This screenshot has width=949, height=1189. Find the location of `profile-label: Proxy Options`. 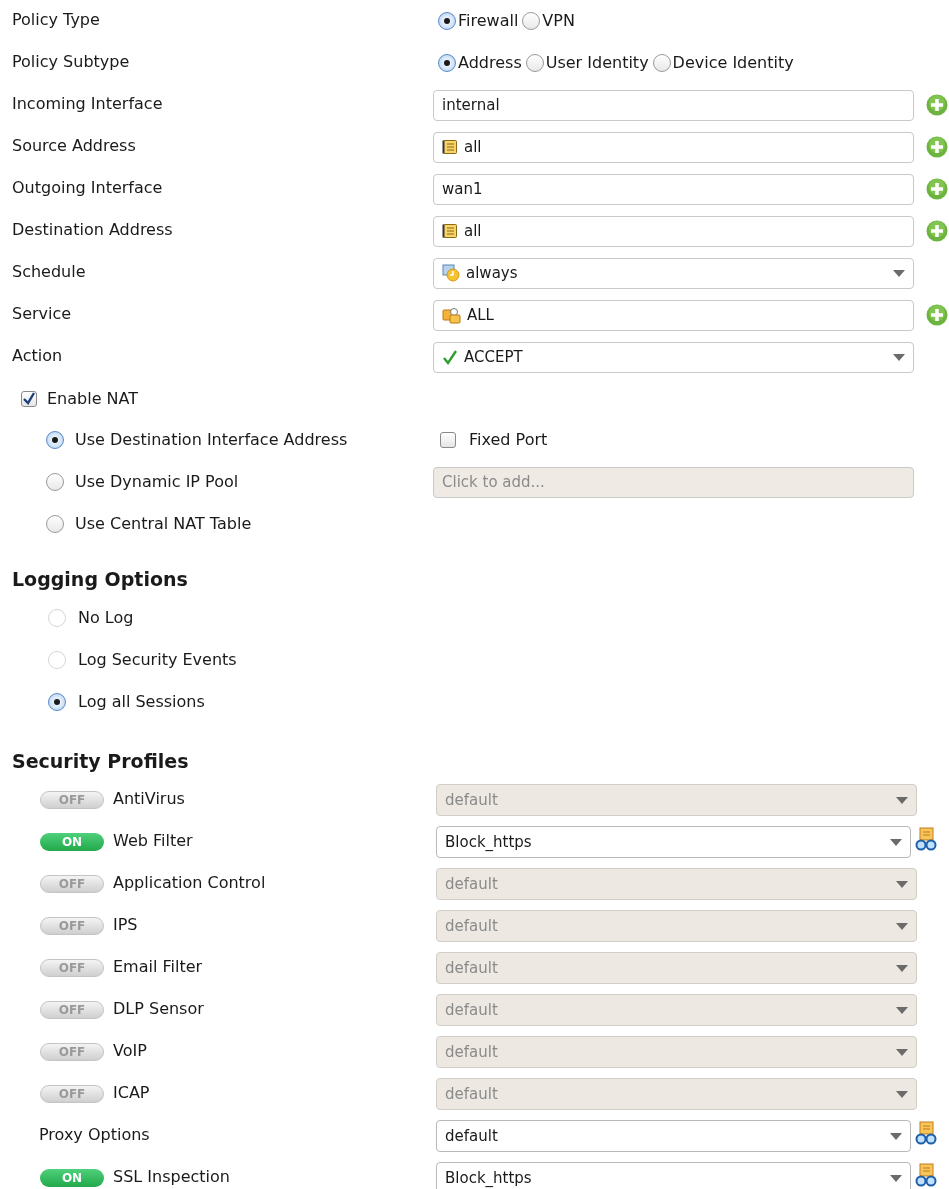

profile-label: Proxy Options is located at coordinates (94, 1134).